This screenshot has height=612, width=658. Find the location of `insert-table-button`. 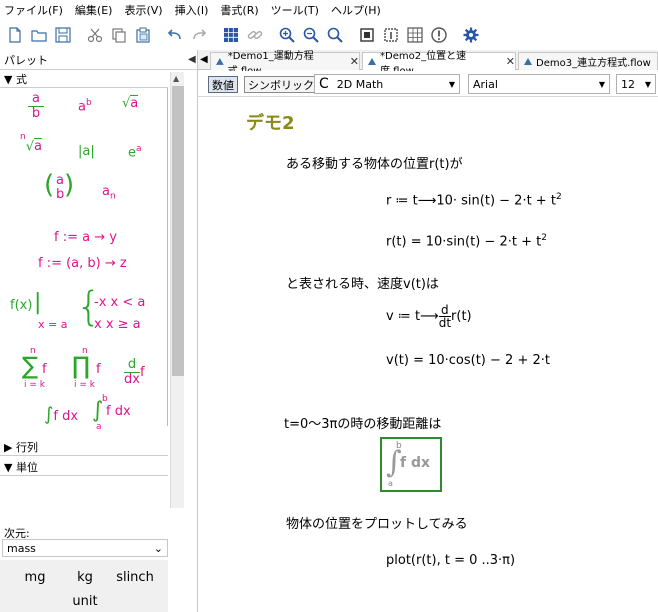

insert-table-button is located at coordinates (231, 35).